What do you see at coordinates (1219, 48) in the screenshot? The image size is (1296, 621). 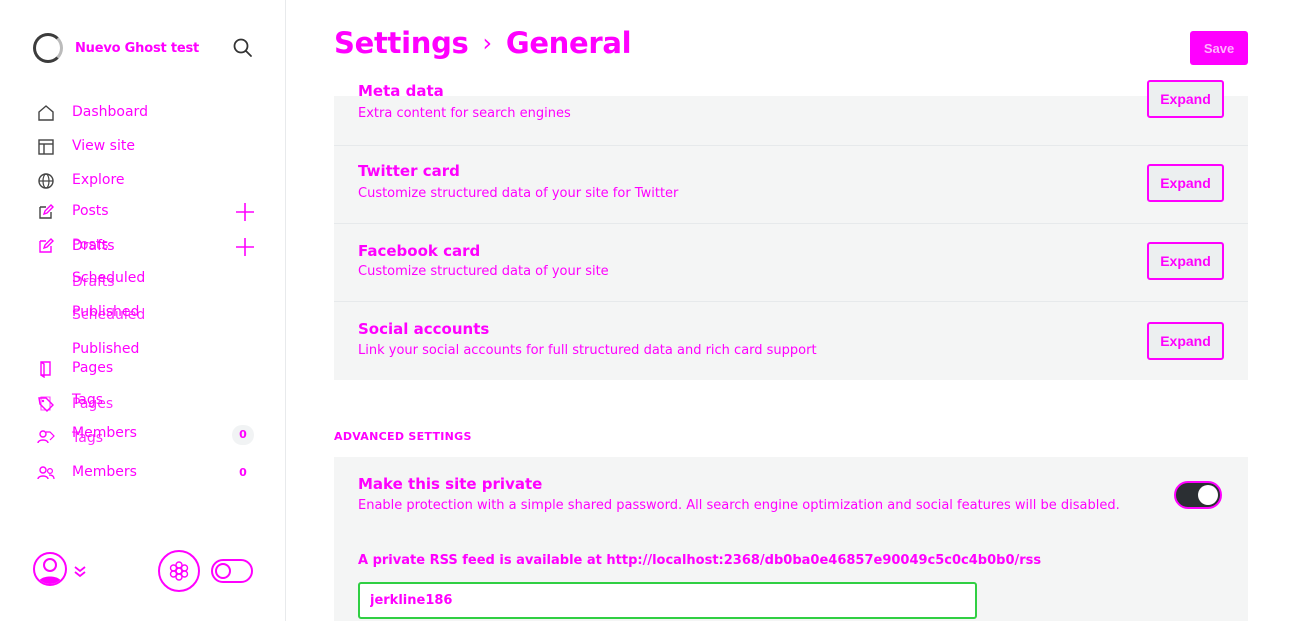 I see `save-button: Save` at bounding box center [1219, 48].